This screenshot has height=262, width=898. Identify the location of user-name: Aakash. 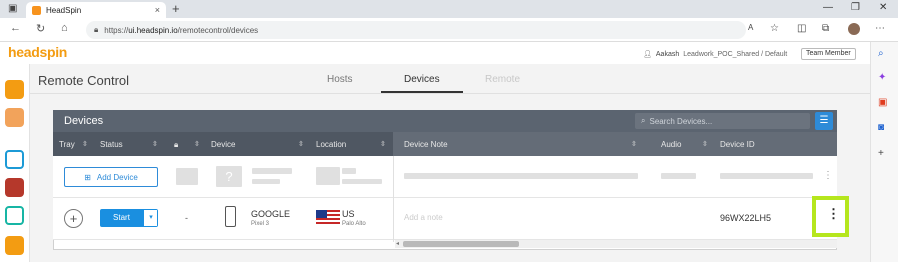
(667, 54).